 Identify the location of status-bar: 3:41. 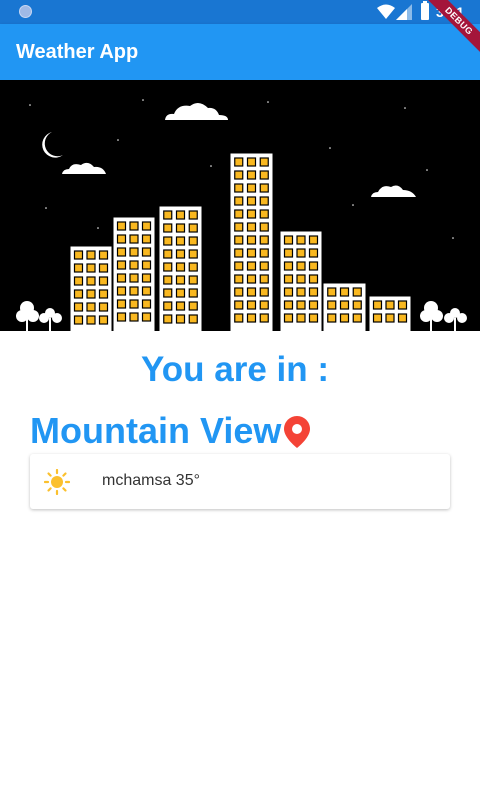
(240, 12).